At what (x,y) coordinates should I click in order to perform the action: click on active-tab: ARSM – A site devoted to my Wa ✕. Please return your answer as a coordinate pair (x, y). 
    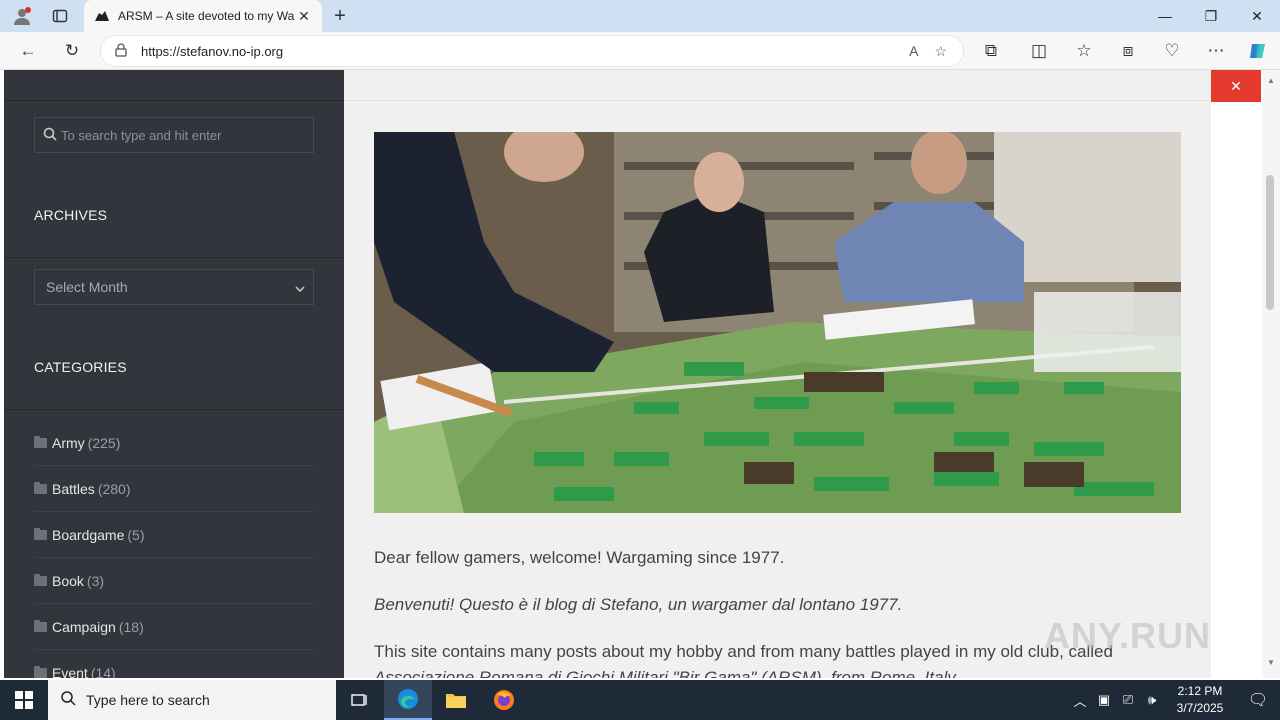
    Looking at the image, I should click on (203, 16).